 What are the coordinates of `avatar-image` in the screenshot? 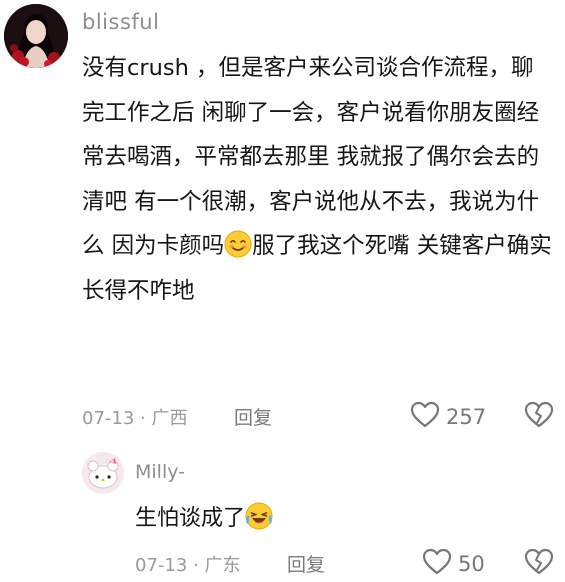 It's located at (36, 36).